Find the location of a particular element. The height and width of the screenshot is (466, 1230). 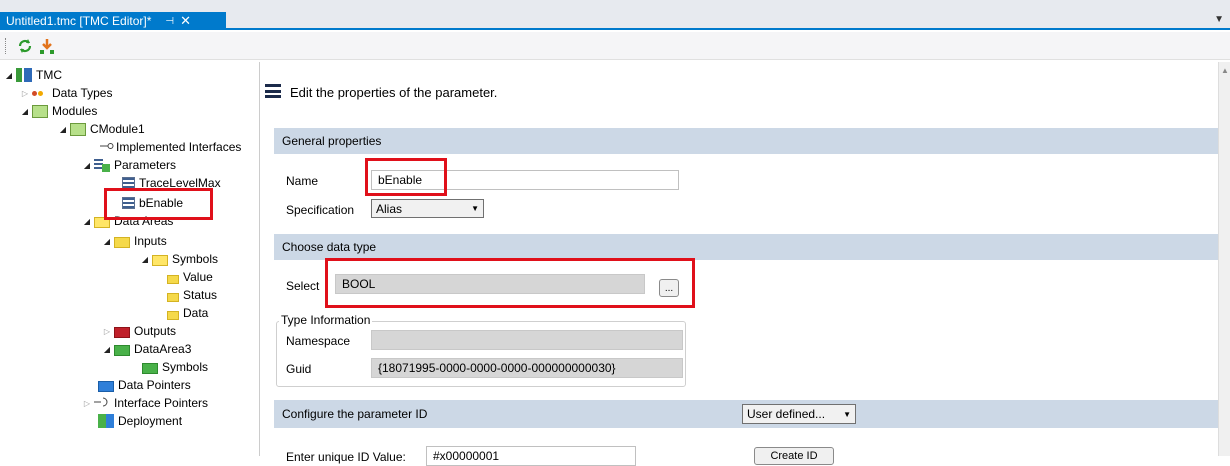

tree-label: TMC is located at coordinates (49, 75).